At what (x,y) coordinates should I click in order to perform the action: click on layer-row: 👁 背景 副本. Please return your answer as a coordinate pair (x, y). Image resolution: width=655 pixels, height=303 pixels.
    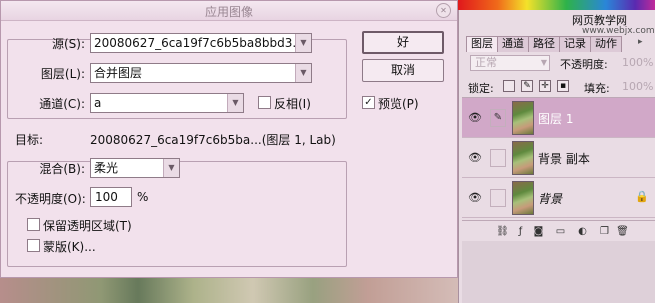
    Looking at the image, I should click on (558, 158).